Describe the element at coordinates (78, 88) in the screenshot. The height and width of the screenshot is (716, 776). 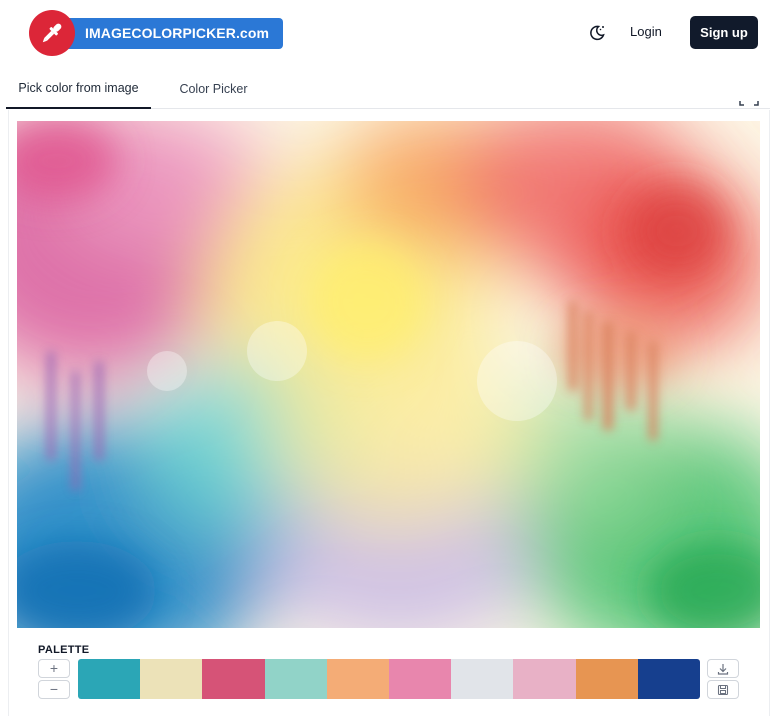
I see `tab-pick-from-image: Pick color from image` at that location.